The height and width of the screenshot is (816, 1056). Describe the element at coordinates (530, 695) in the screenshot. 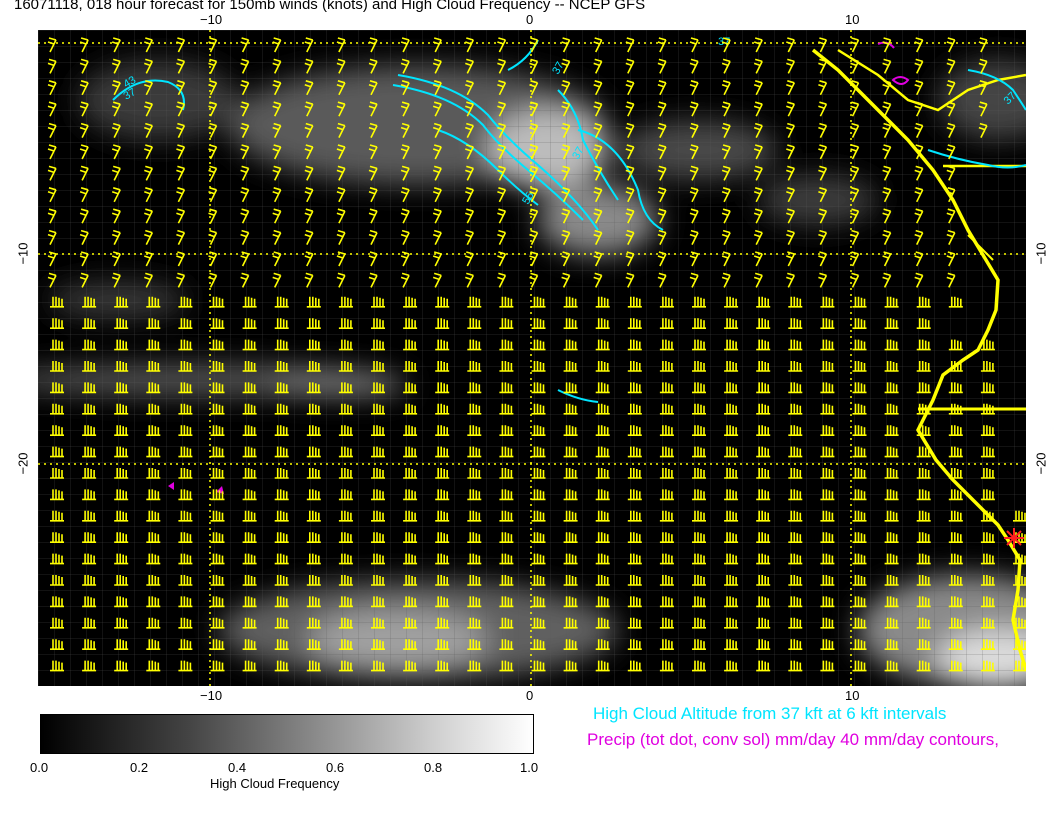

I see `bottom-tick-lon-0: 0` at that location.